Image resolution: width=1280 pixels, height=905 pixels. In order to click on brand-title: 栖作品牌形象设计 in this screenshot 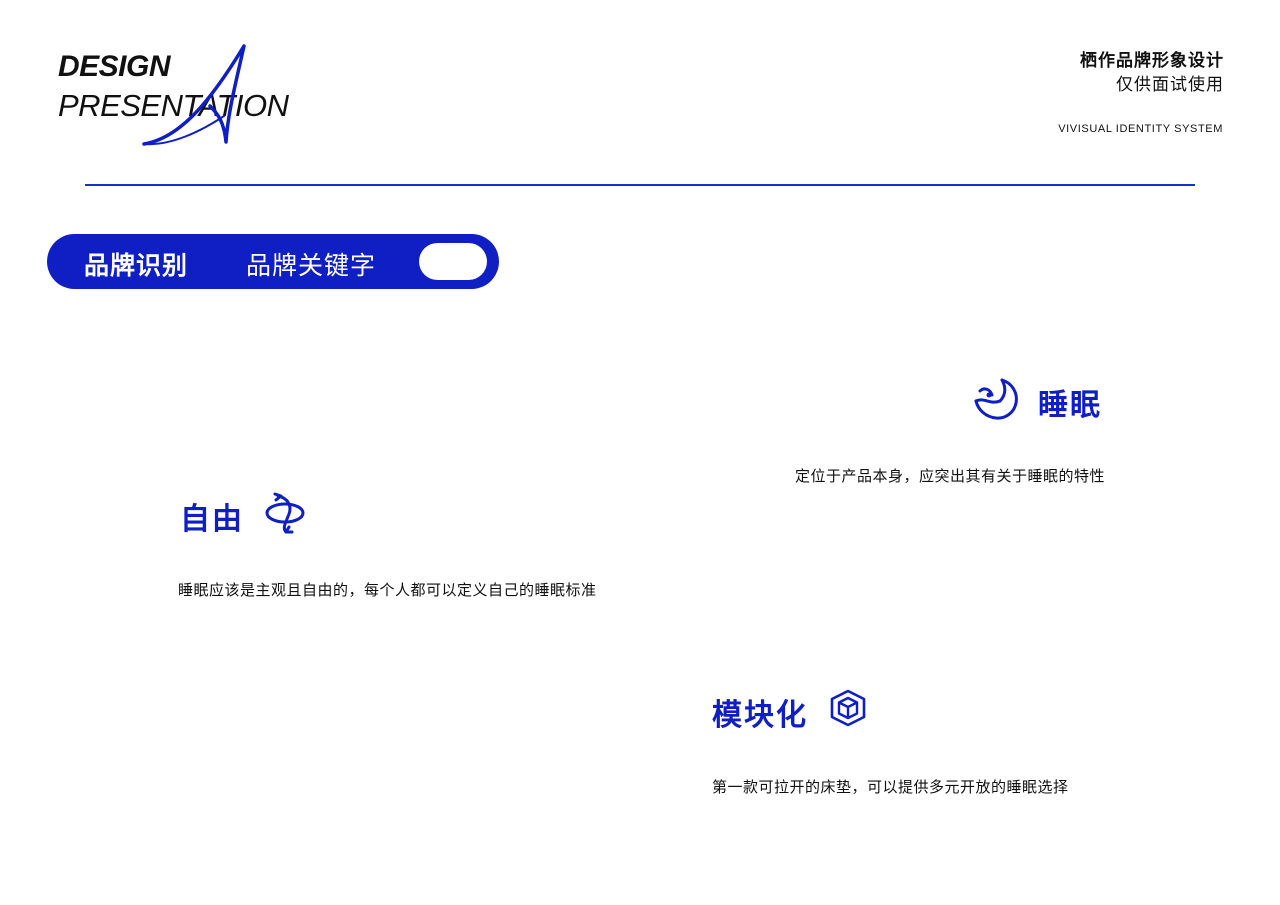, I will do `click(1152, 61)`.